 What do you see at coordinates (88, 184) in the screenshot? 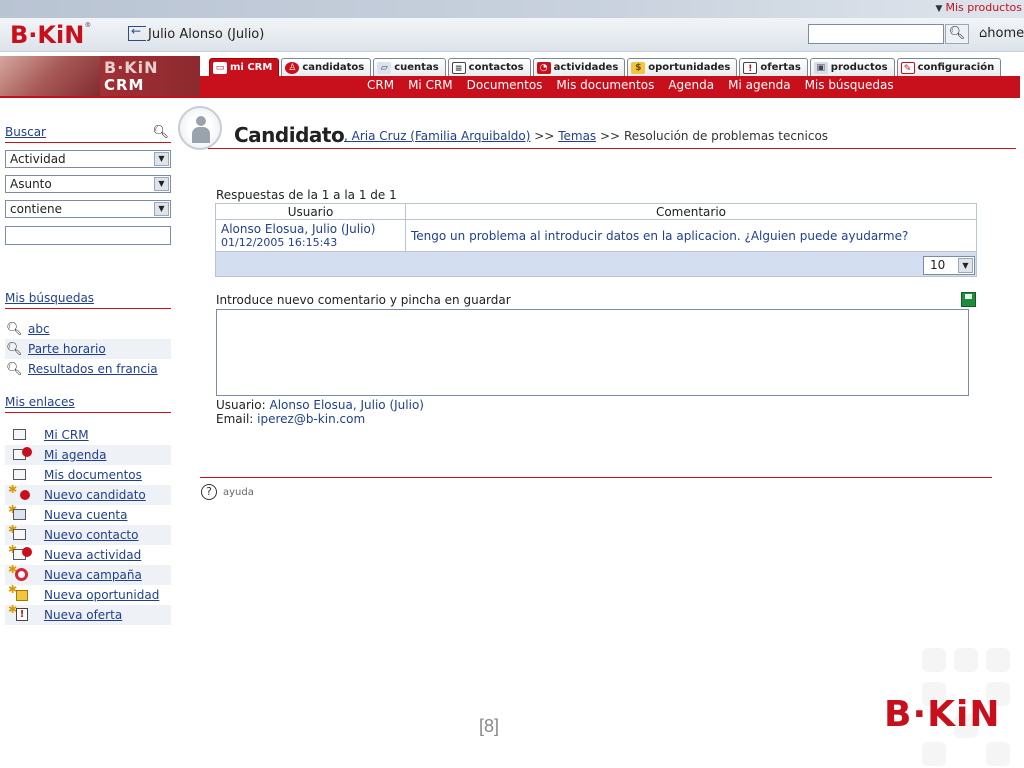
I see `filter-field-select: Asunto ▼` at bounding box center [88, 184].